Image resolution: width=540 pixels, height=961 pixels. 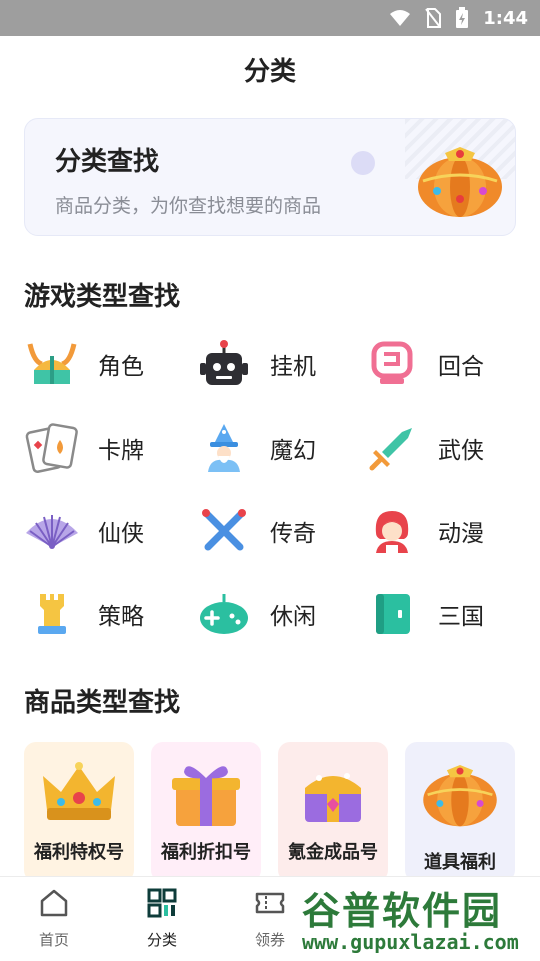 I want to click on page-header: 分类, so click(x=270, y=69).